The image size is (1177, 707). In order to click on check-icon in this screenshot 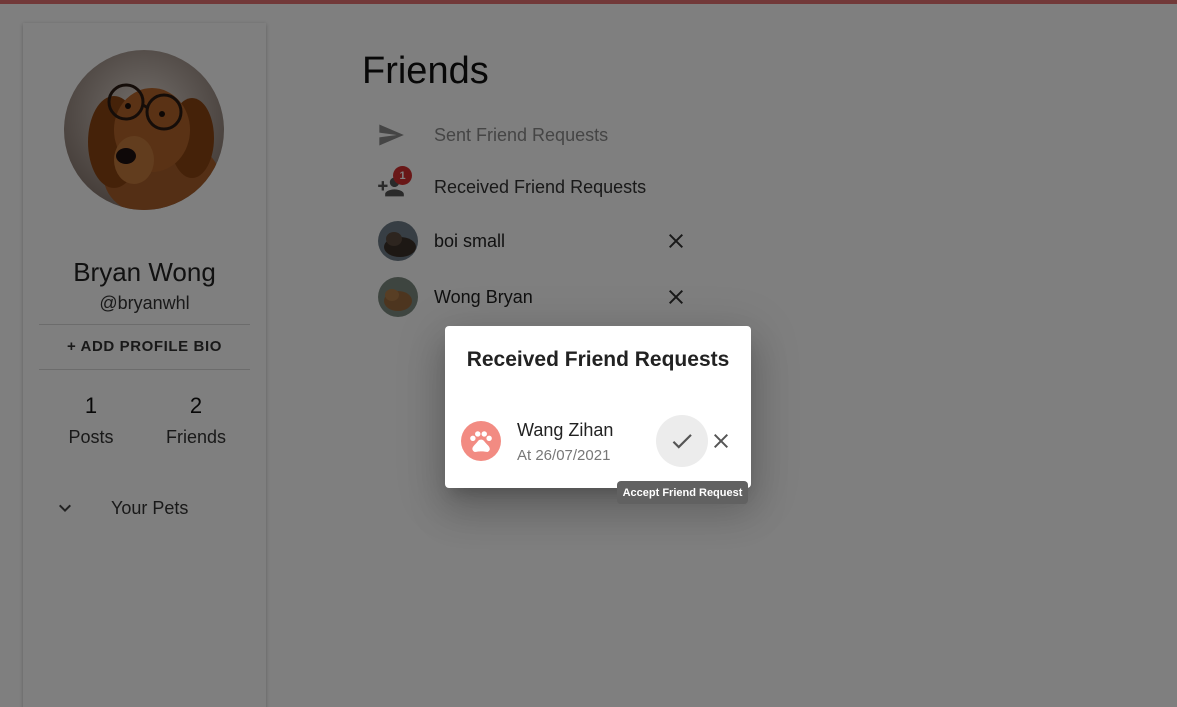, I will do `click(682, 441)`.